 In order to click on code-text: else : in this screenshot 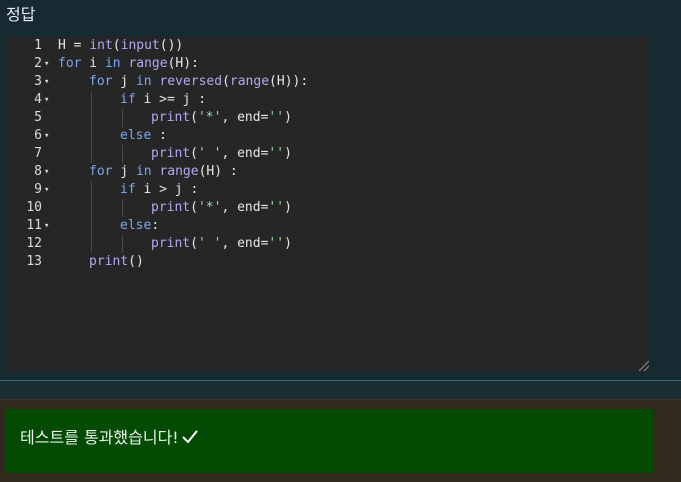, I will do `click(143, 135)`.